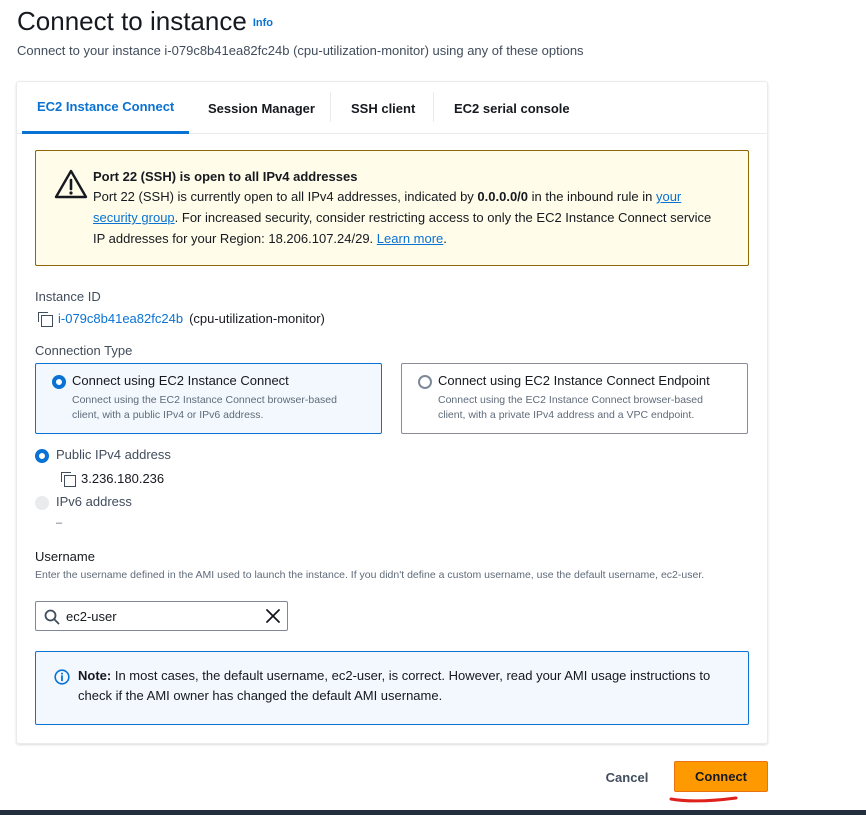 This screenshot has width=866, height=815. What do you see at coordinates (59, 523) in the screenshot?
I see `ipv6-value: –` at bounding box center [59, 523].